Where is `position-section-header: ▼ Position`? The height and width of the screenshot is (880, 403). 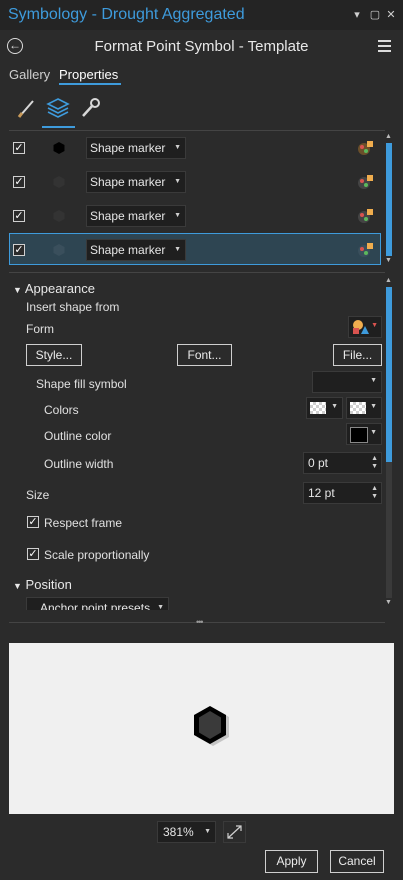 position-section-header: ▼ Position is located at coordinates (42, 584).